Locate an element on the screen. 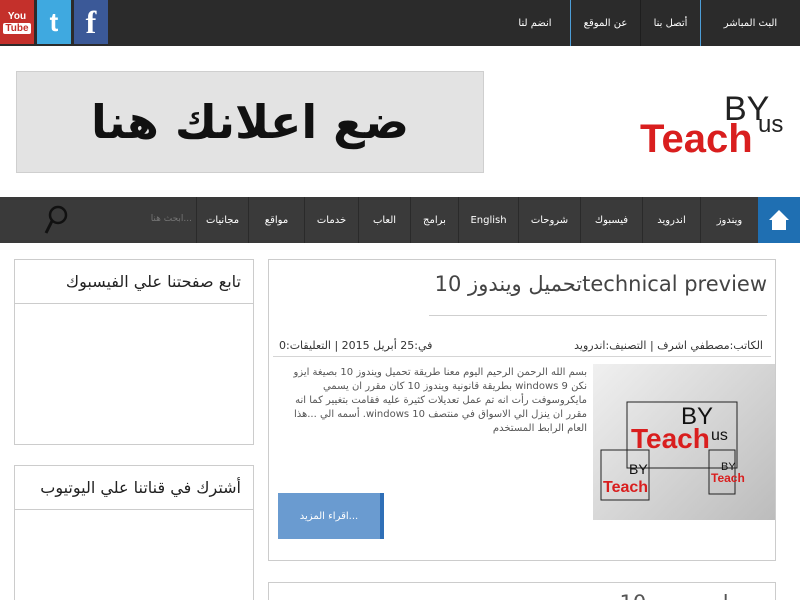 The height and width of the screenshot is (600, 800). nav-label: فيسبوك is located at coordinates (611, 220).